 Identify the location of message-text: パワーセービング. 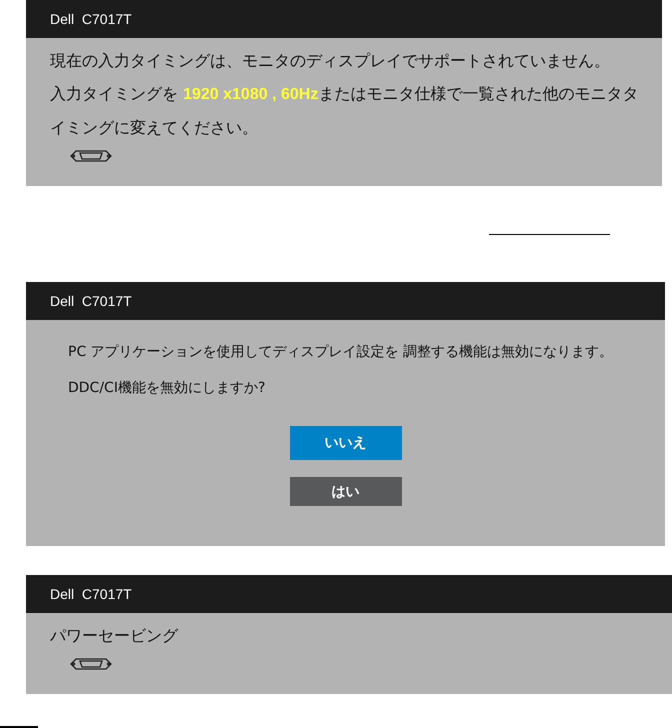
(115, 636).